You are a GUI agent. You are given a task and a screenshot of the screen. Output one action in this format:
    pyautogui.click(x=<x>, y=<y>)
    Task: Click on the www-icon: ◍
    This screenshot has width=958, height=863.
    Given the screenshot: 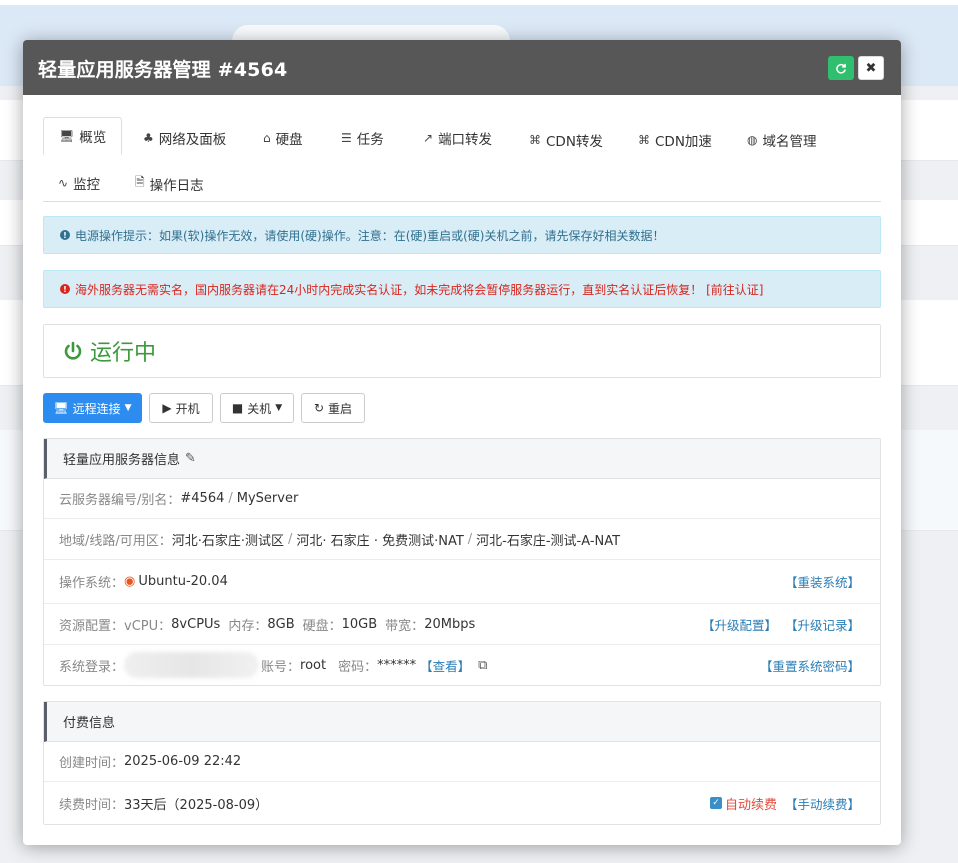 What is the action you would take?
    pyautogui.click(x=752, y=140)
    